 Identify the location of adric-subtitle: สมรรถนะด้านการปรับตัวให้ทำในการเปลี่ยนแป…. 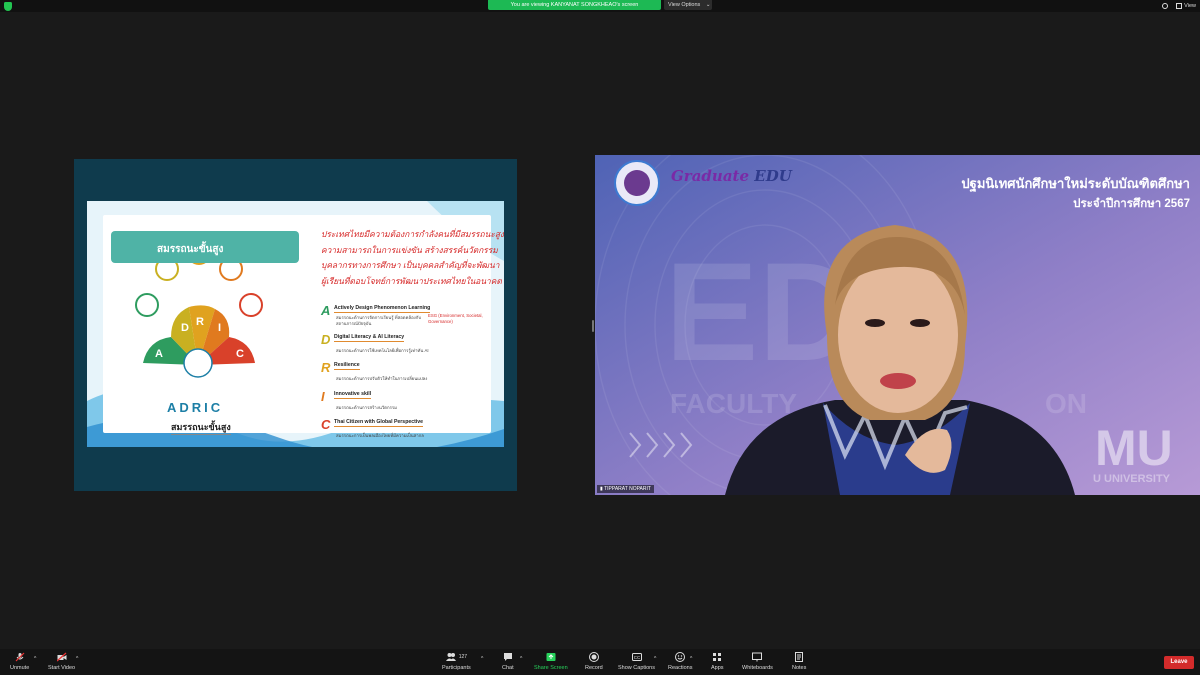
(382, 378).